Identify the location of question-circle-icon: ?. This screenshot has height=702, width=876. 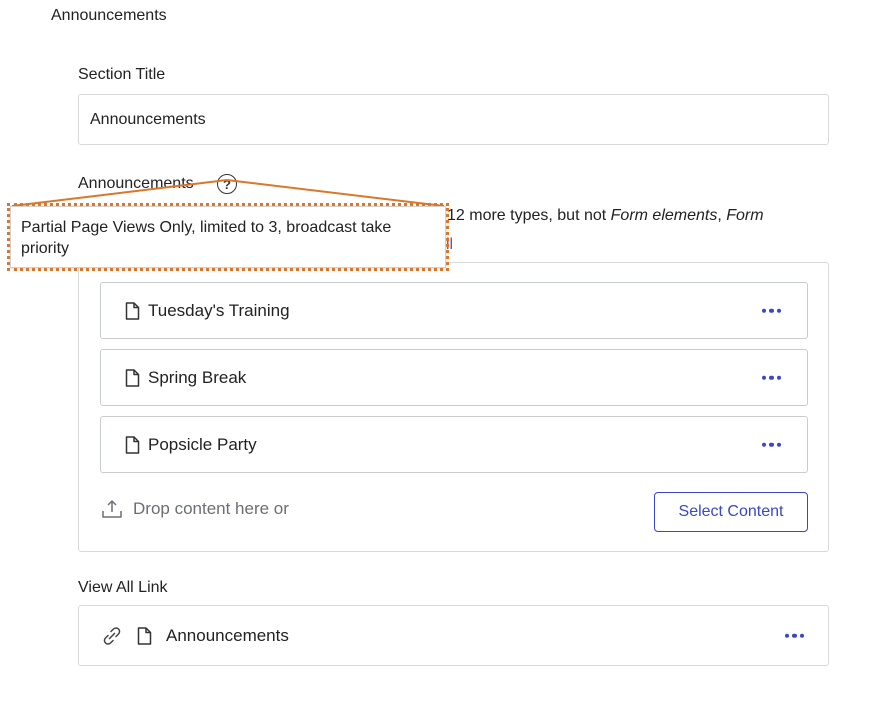
(227, 184).